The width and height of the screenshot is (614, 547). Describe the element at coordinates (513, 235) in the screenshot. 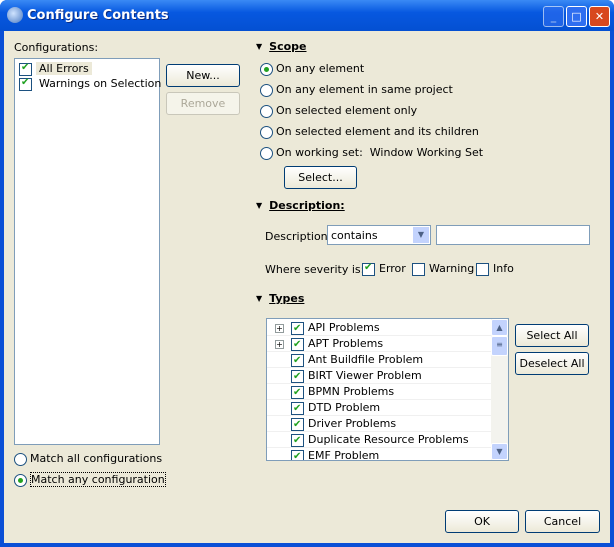

I see `description-text-input` at that location.